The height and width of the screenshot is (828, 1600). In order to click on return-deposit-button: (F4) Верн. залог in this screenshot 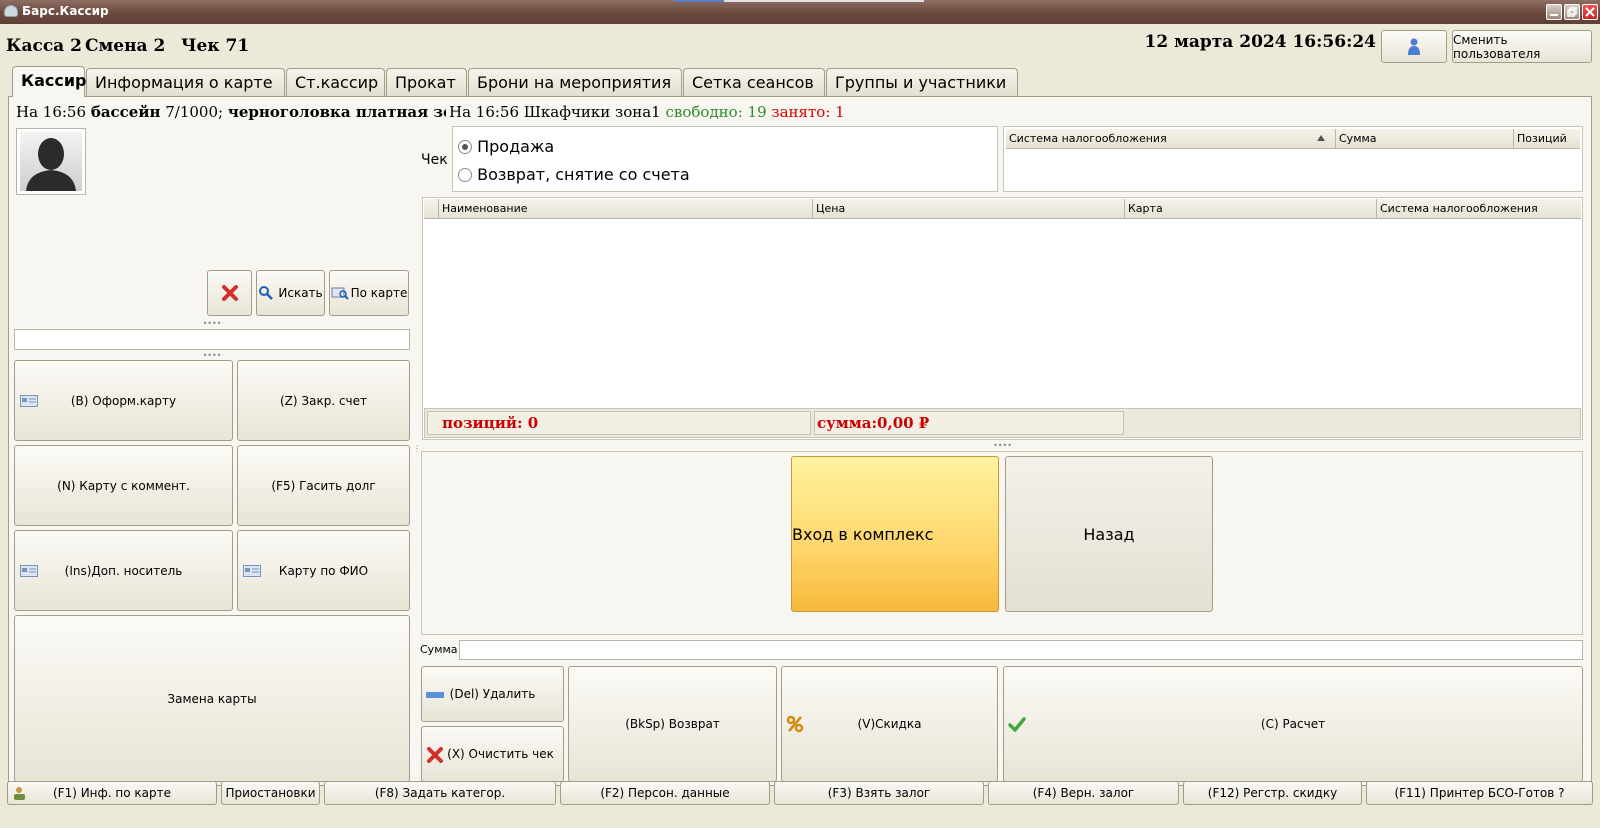, I will do `click(1083, 793)`.